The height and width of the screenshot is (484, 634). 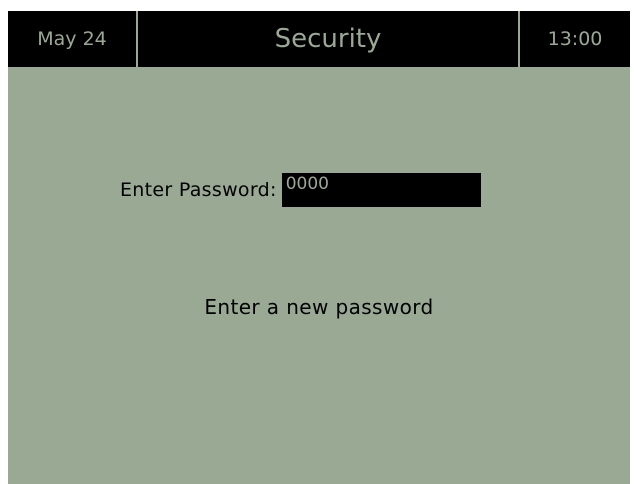 What do you see at coordinates (328, 39) in the screenshot?
I see `page-title: Security` at bounding box center [328, 39].